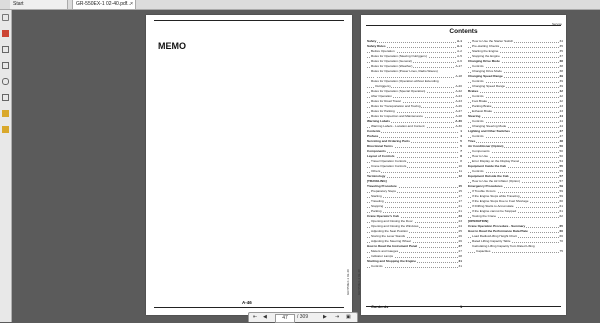 This screenshot has height=323, width=600. I want to click on toc-entry-title: Traveling, so click(378, 201).